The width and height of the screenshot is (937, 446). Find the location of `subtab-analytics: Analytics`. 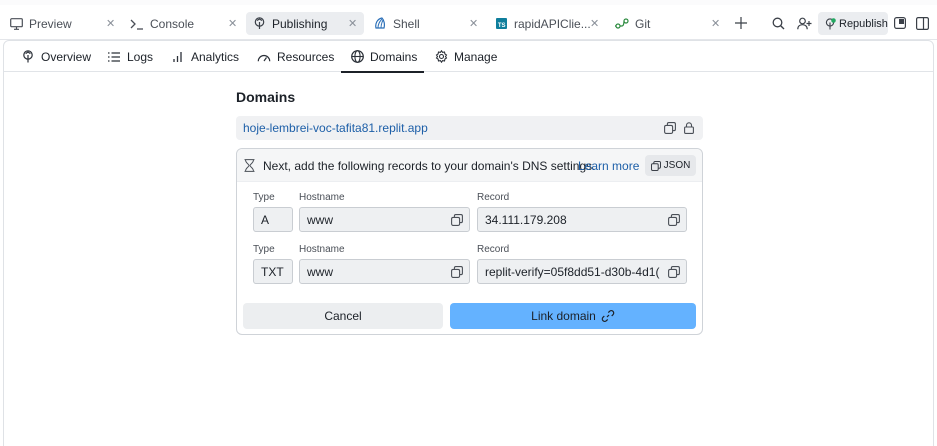

subtab-analytics: Analytics is located at coordinates (205, 56).